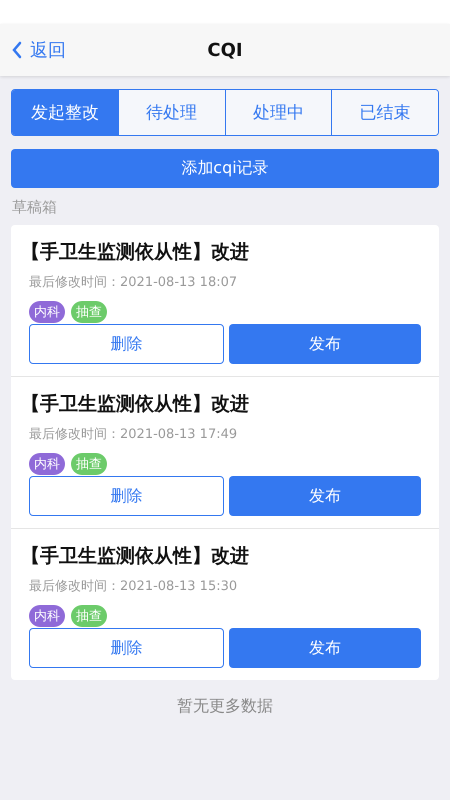  Describe the element at coordinates (278, 112) in the screenshot. I see `tab: 处理中` at that location.